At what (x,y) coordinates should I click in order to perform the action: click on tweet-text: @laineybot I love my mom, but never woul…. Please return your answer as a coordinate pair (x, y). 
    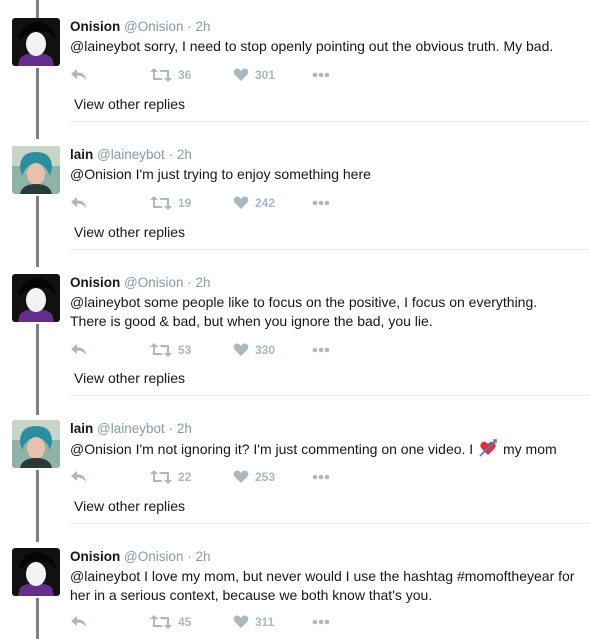
    Looking at the image, I should click on (322, 585).